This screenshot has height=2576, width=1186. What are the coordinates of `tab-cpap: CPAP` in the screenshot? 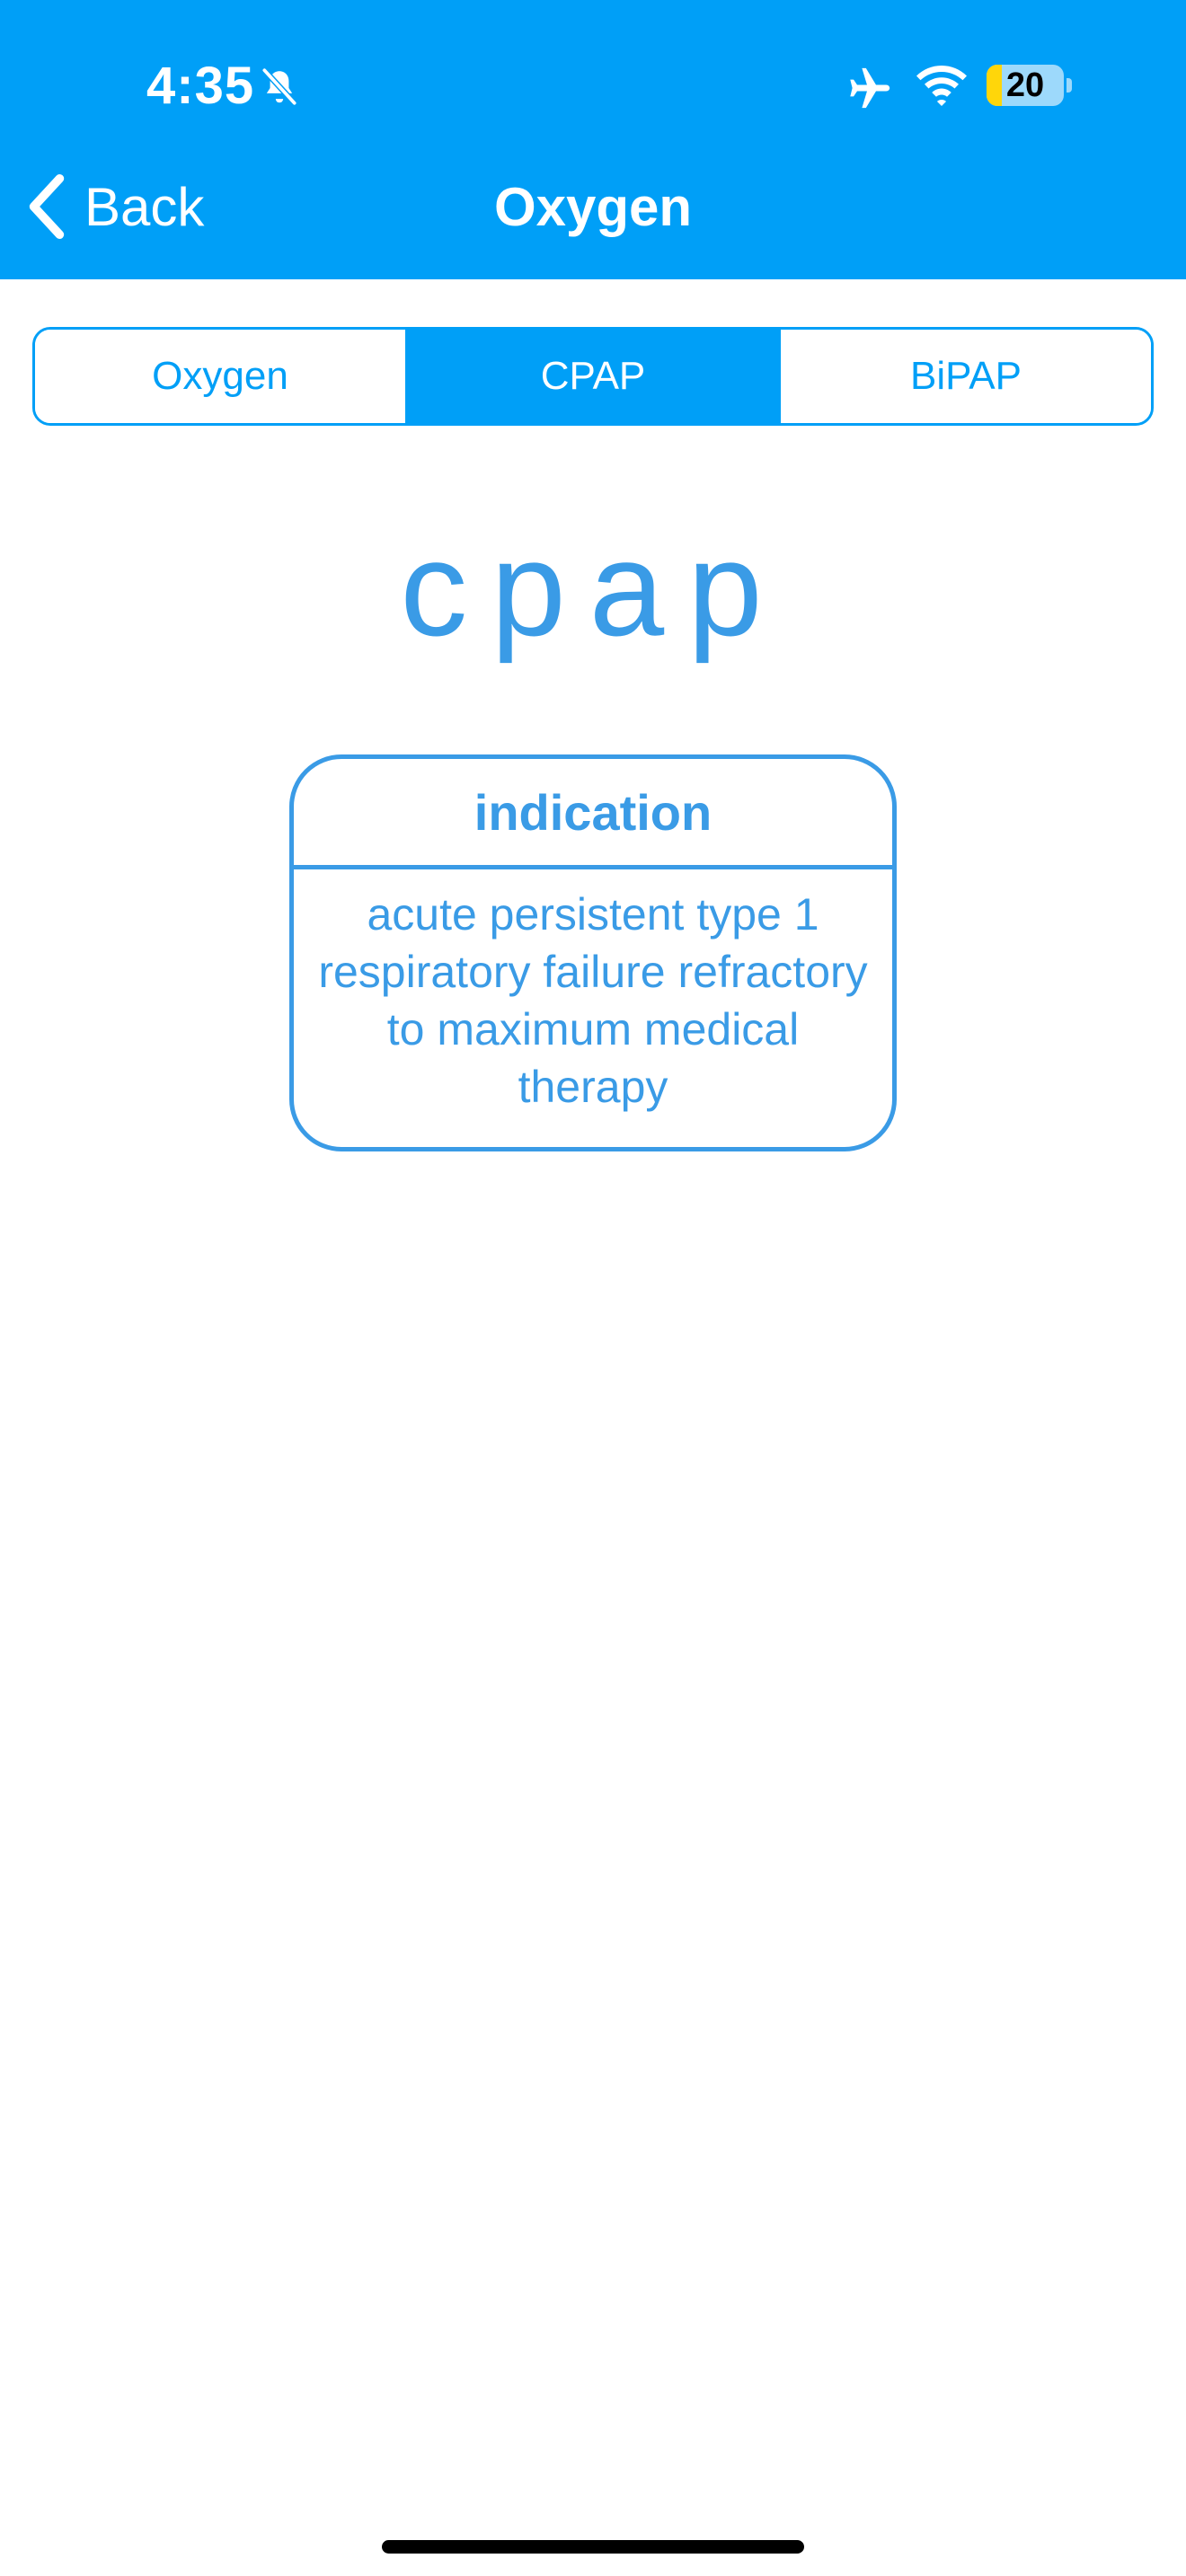 It's located at (591, 376).